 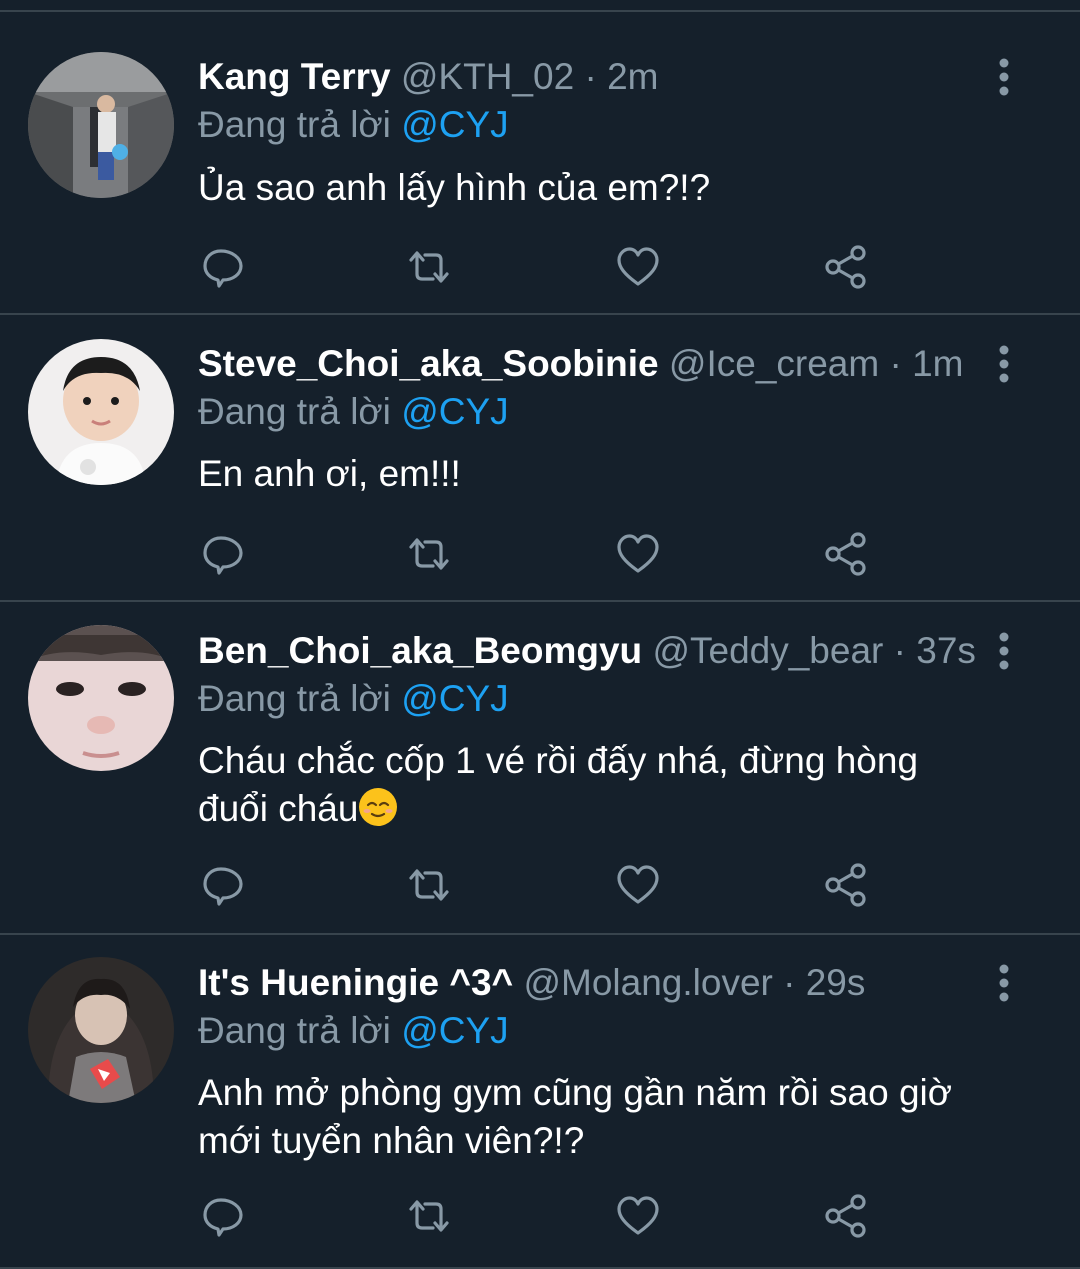 I want to click on tweet-text-line: mới tuyển nhân viên?!?, so click(x=391, y=1140).